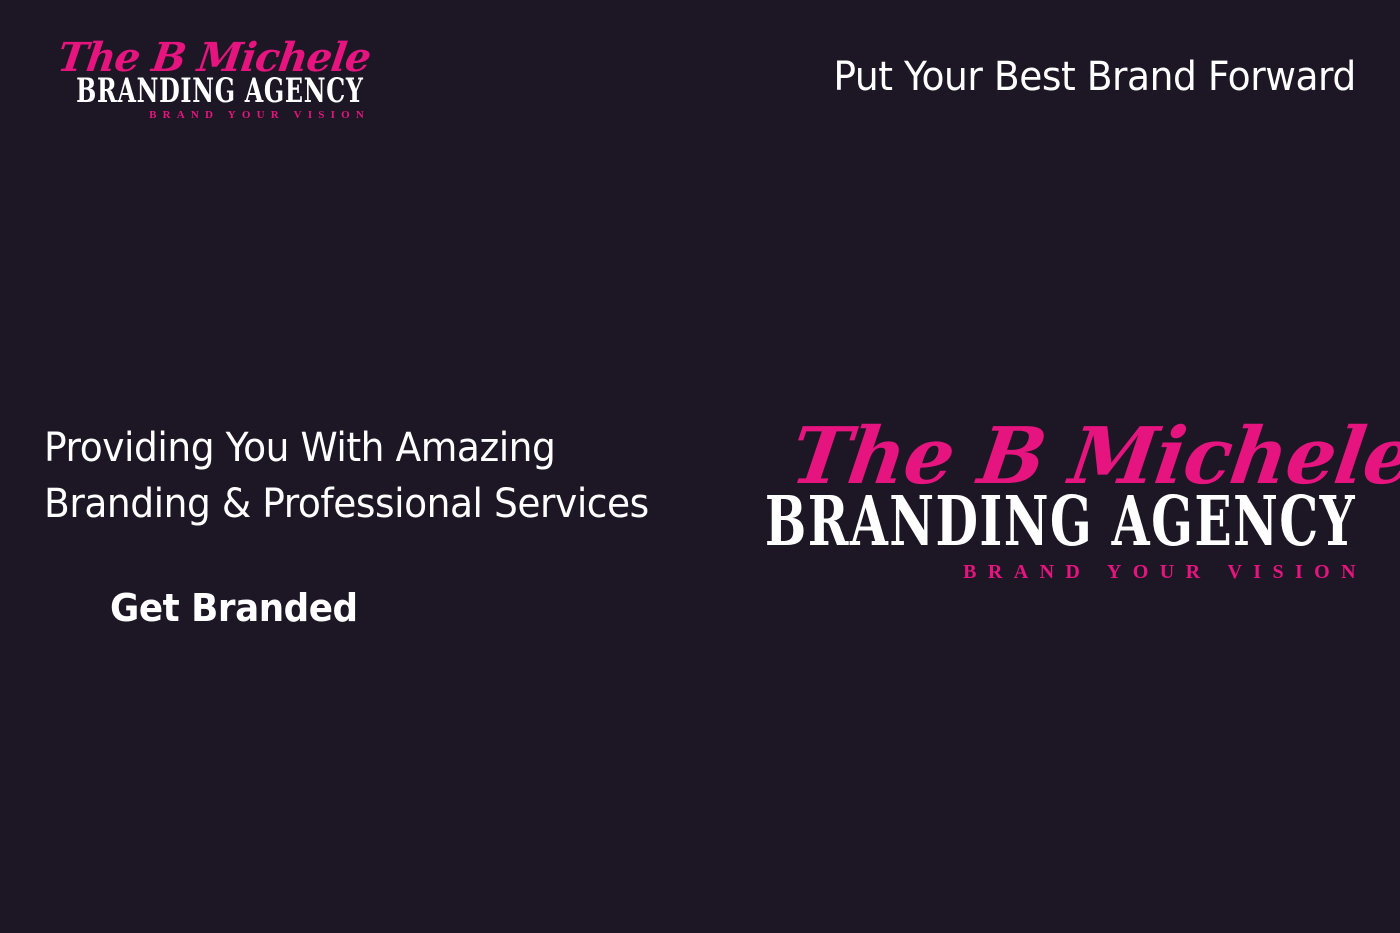 This screenshot has height=933, width=1400. I want to click on hero-logo-tagline-text: BRAND YOUR VISION, so click(1165, 572).